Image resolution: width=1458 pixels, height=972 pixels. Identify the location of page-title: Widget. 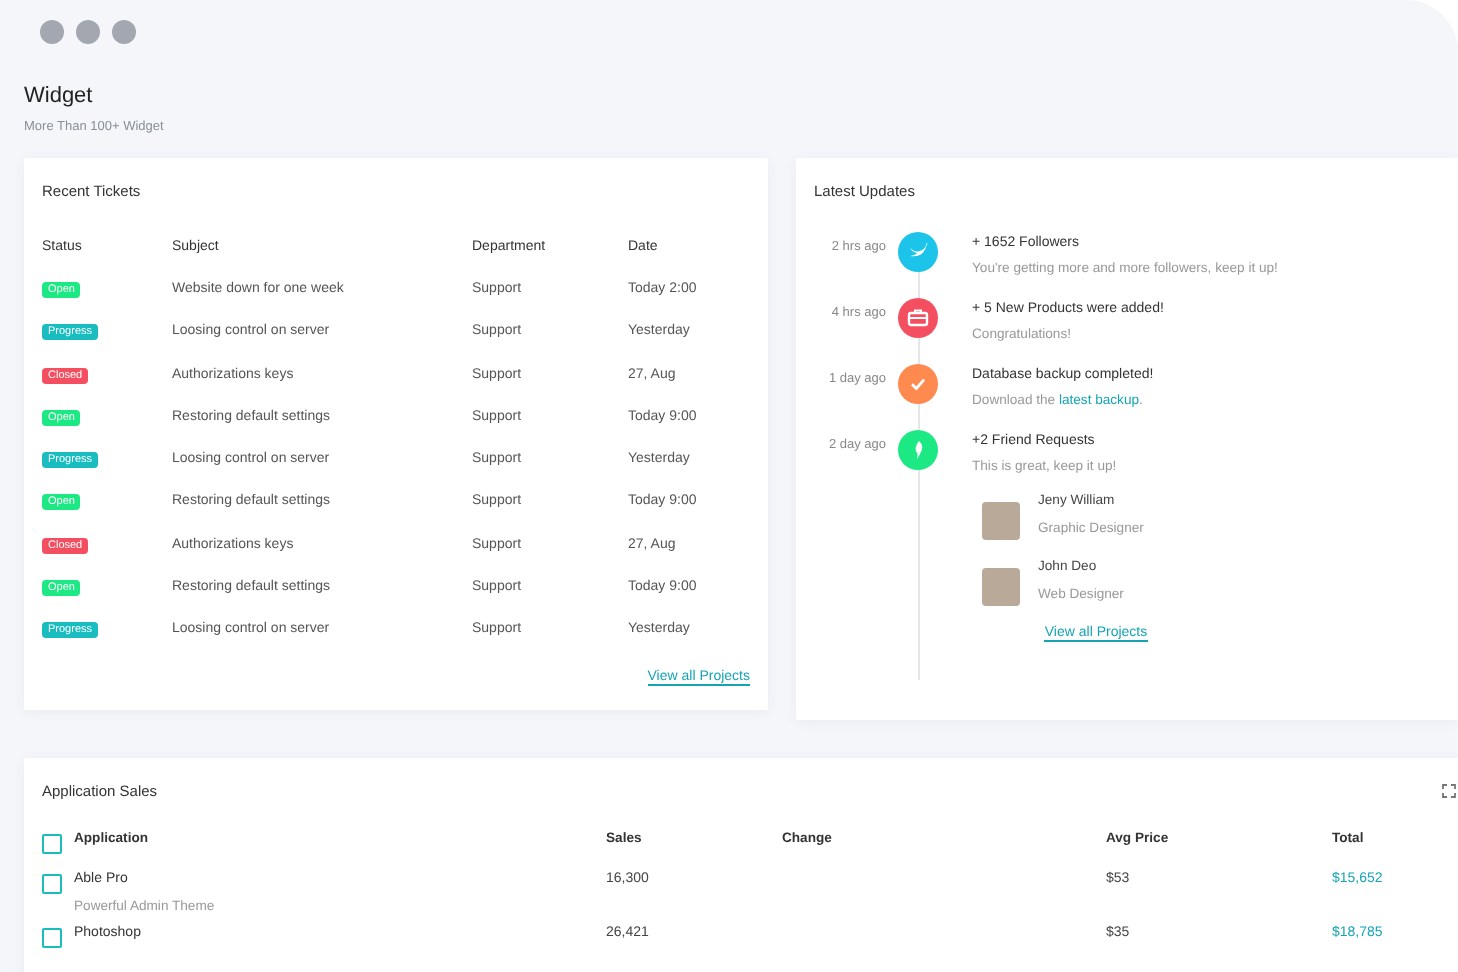
(59, 96).